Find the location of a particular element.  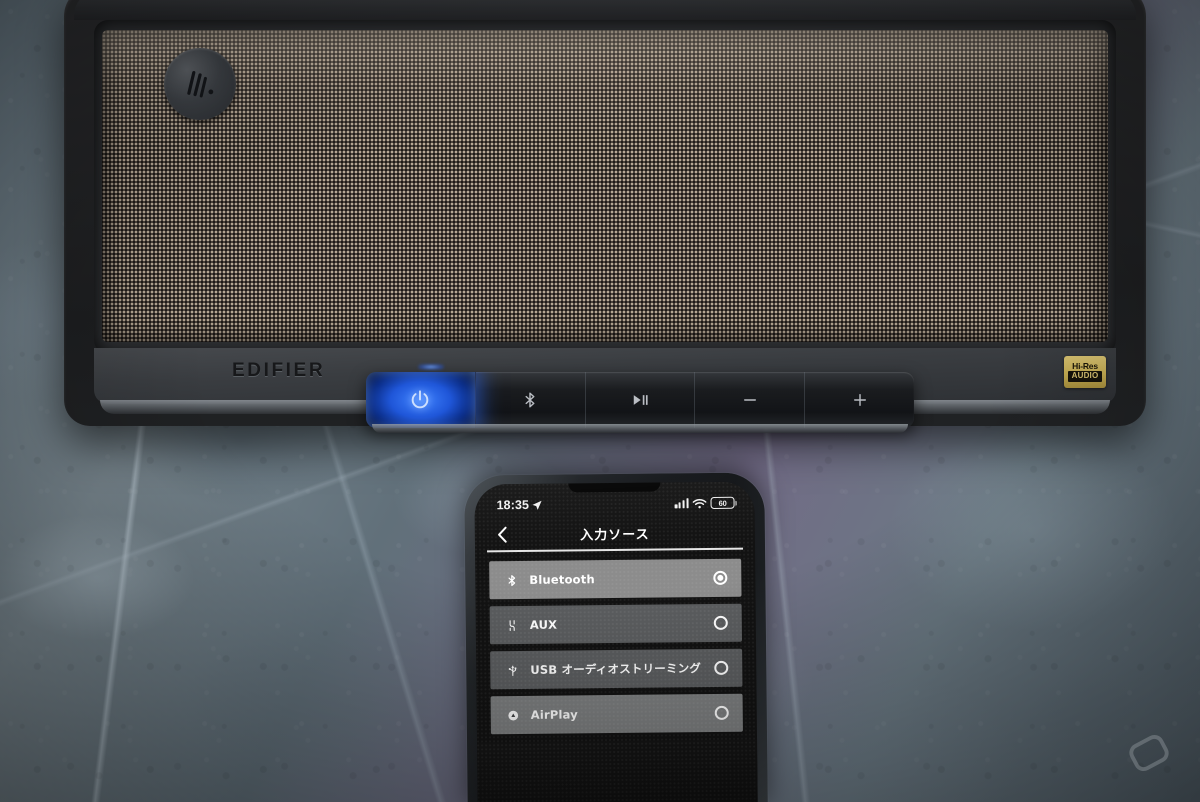

rounded-square-outline-icon is located at coordinates (1149, 753).